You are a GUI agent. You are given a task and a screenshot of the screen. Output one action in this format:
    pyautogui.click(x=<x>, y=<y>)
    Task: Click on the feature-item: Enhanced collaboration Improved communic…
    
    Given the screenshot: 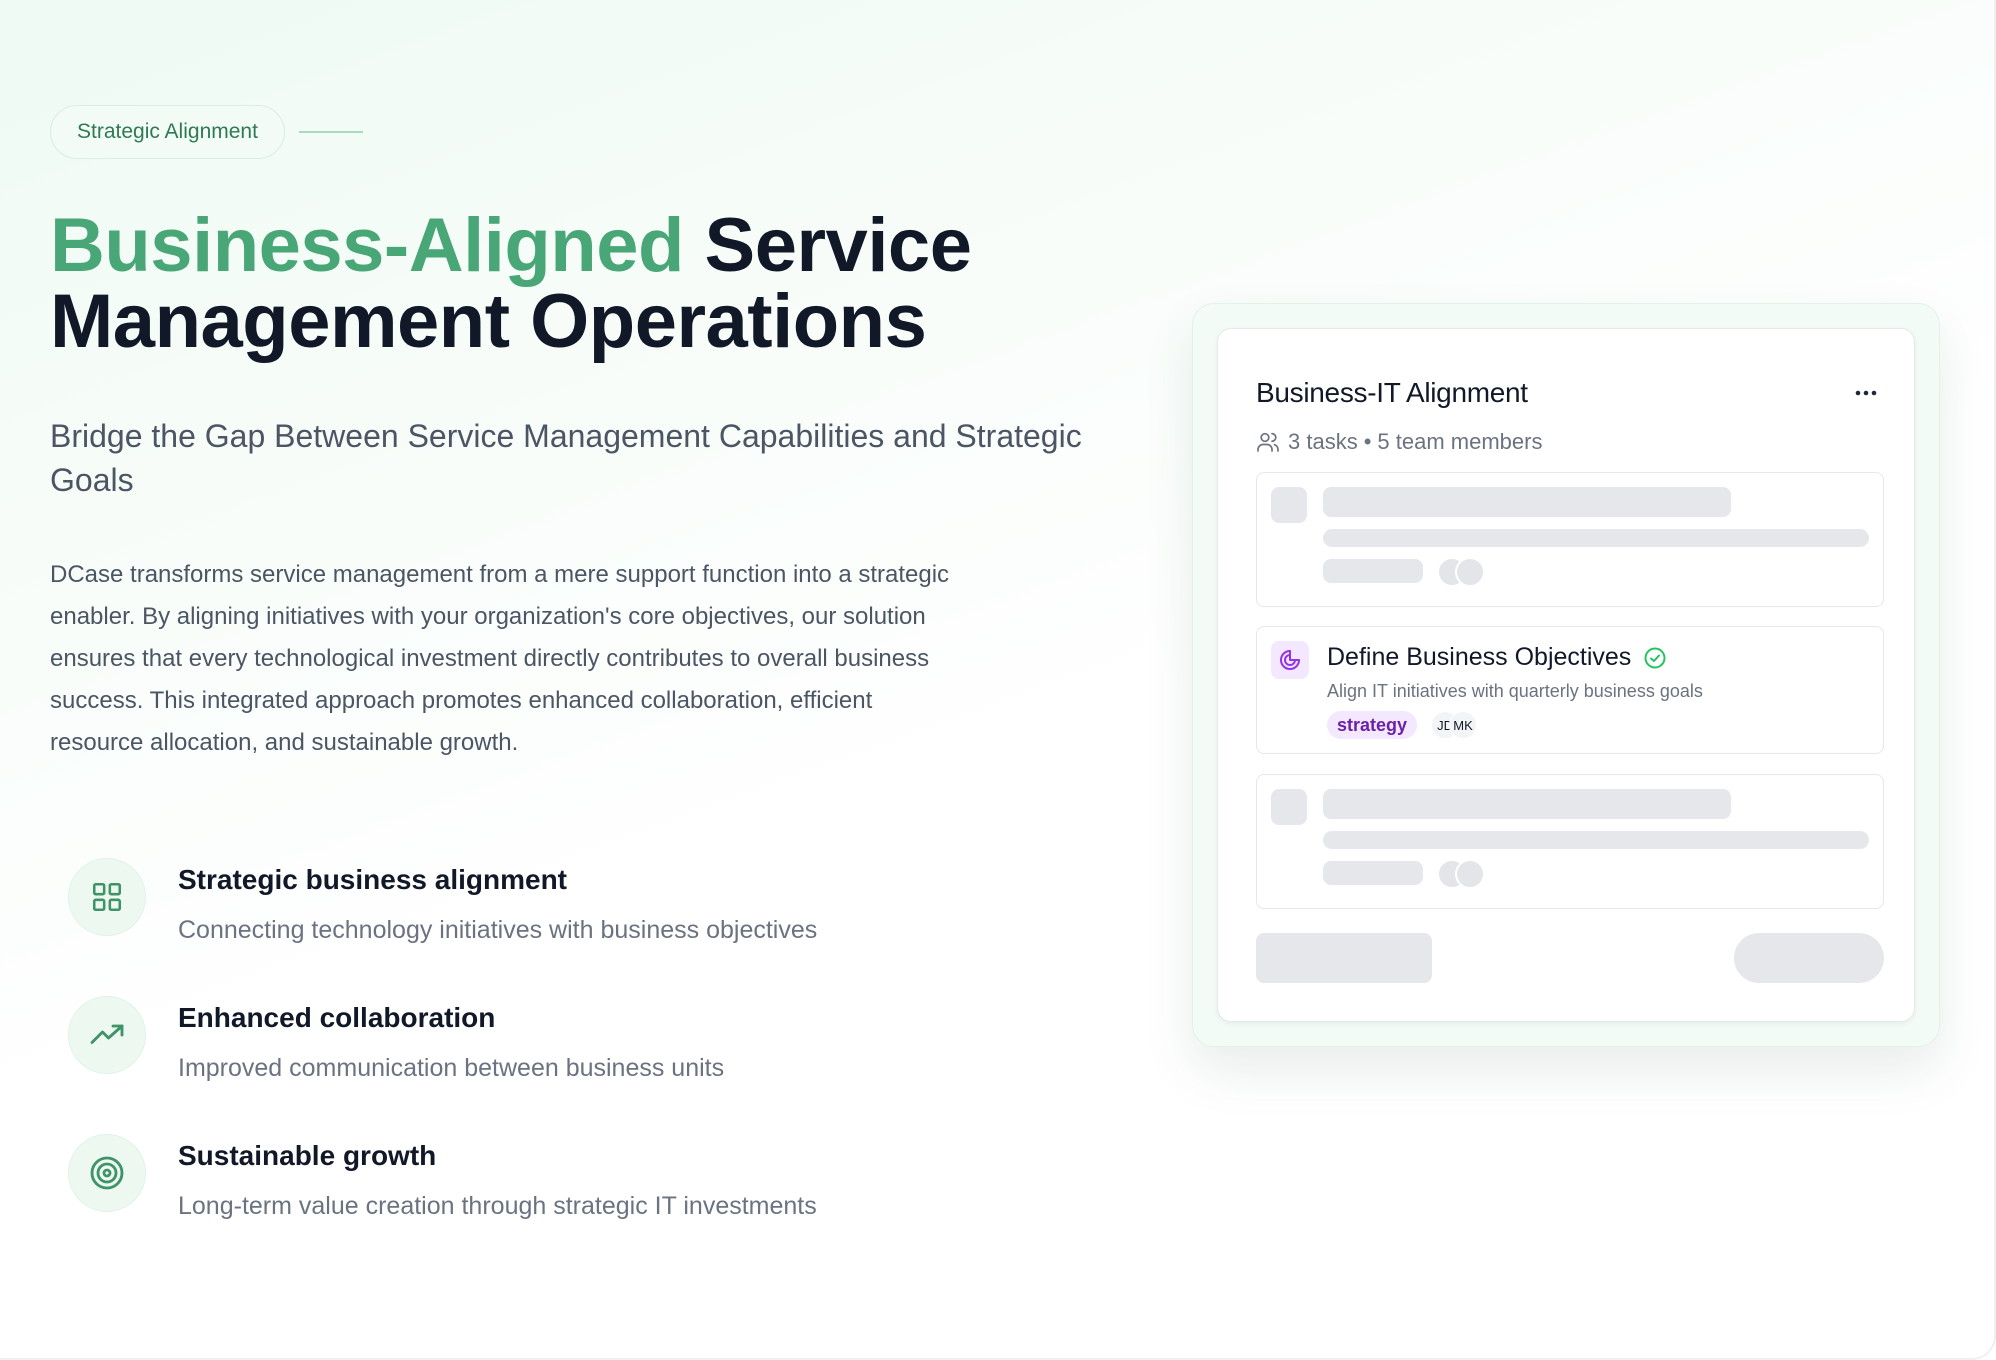 What is the action you would take?
    pyautogui.click(x=568, y=1065)
    